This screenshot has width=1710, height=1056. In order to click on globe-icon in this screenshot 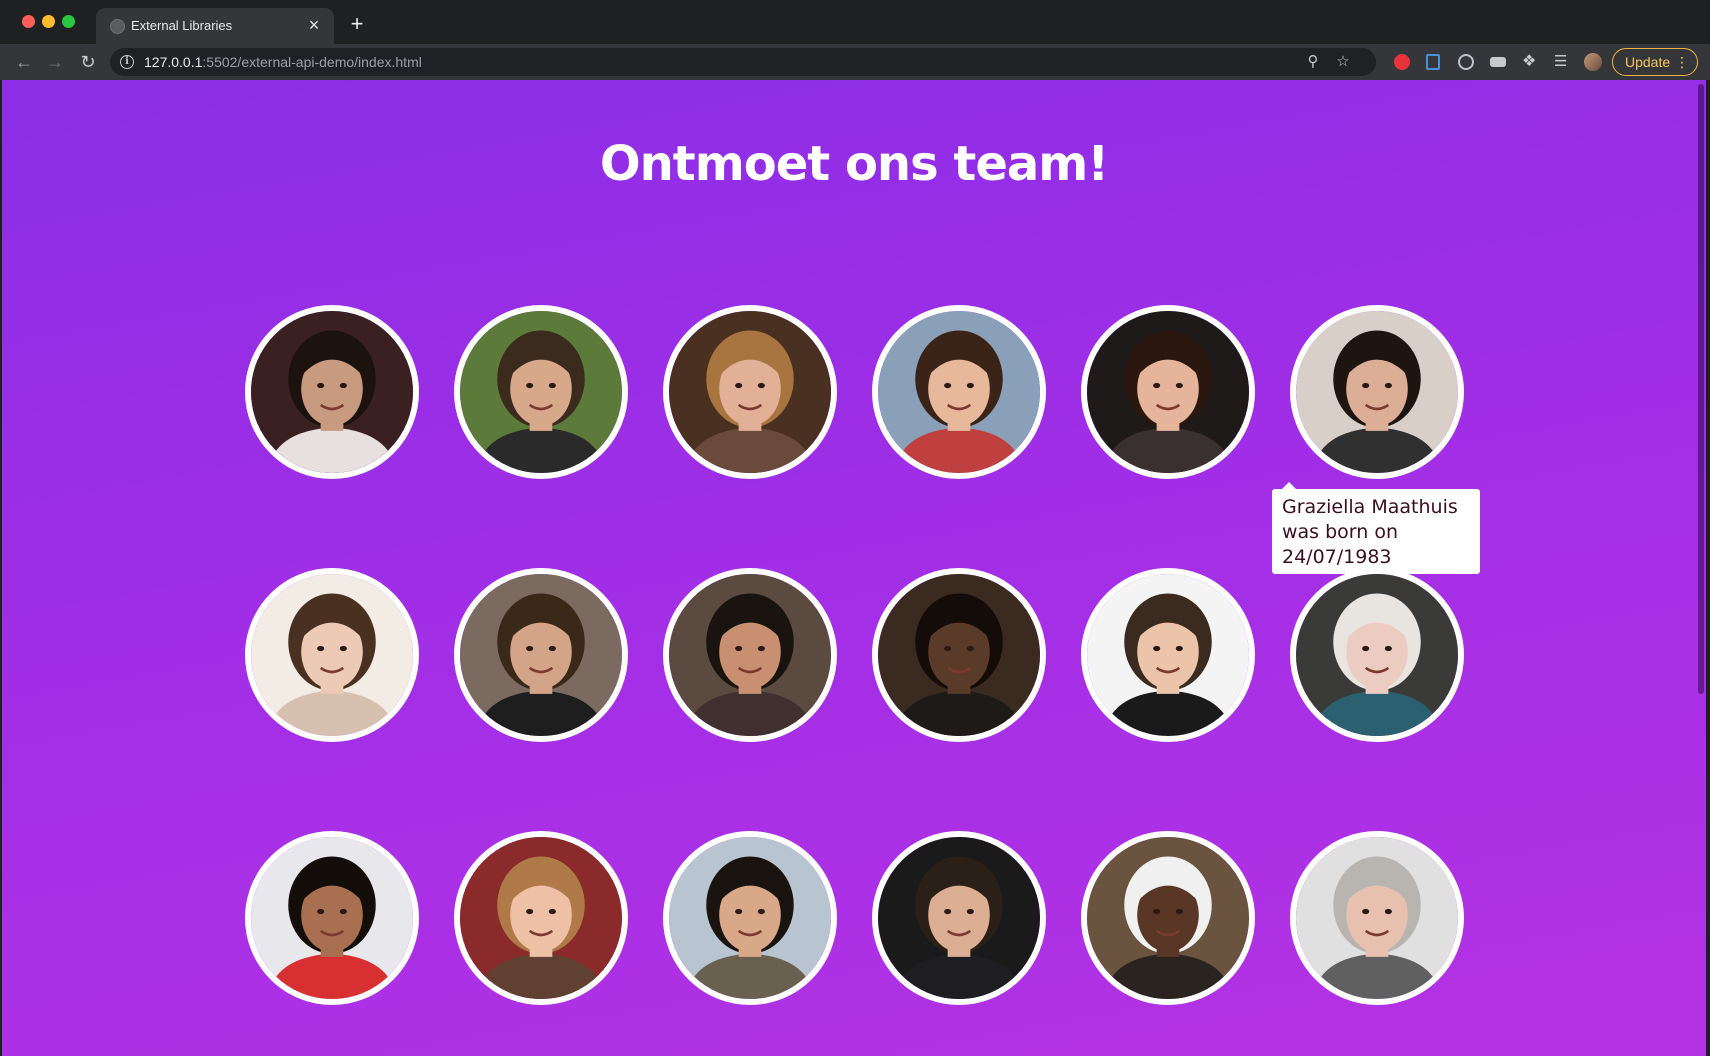, I will do `click(117, 26)`.